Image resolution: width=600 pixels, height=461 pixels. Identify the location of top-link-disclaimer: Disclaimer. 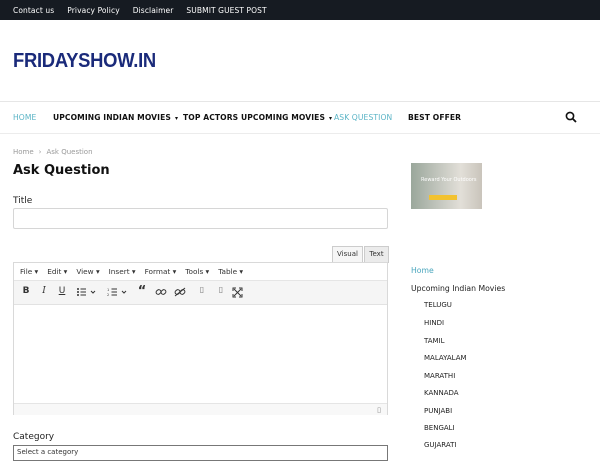
(153, 10).